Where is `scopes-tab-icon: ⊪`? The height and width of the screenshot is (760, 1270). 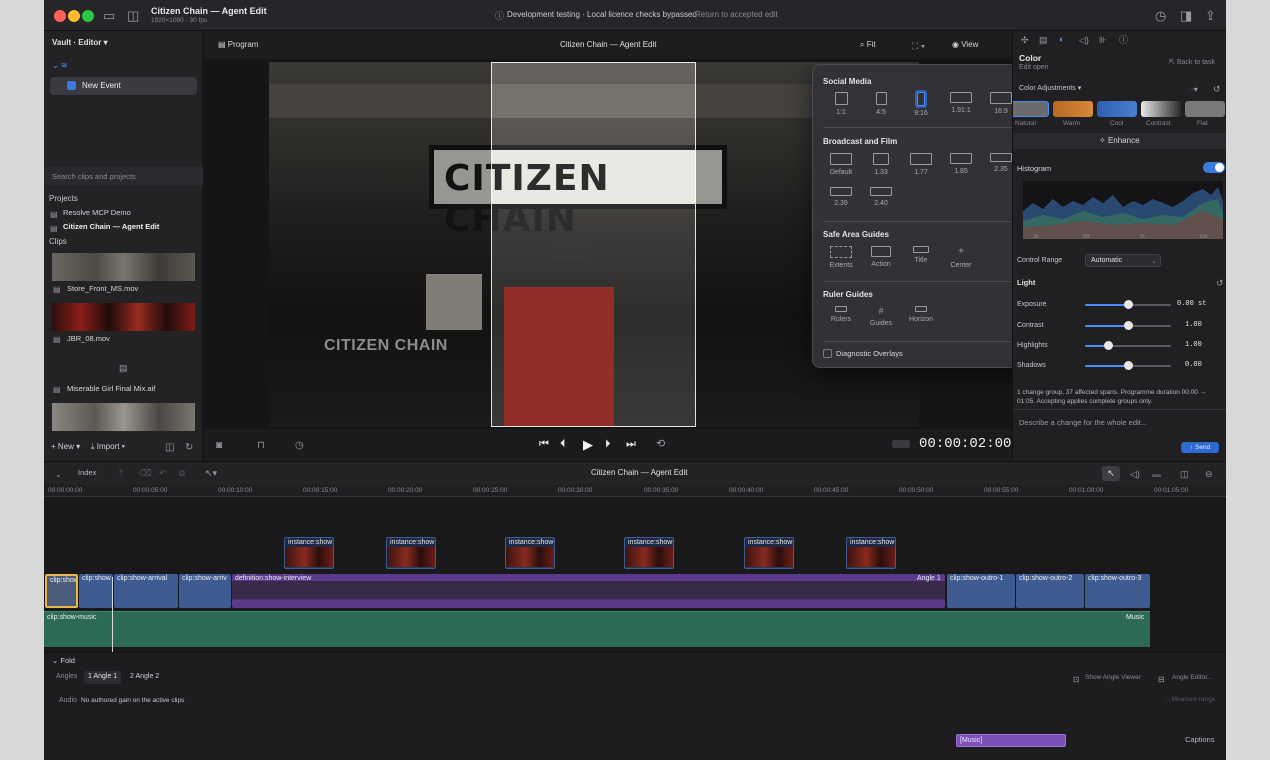
scopes-tab-icon: ⊪ is located at coordinates (1103, 40).